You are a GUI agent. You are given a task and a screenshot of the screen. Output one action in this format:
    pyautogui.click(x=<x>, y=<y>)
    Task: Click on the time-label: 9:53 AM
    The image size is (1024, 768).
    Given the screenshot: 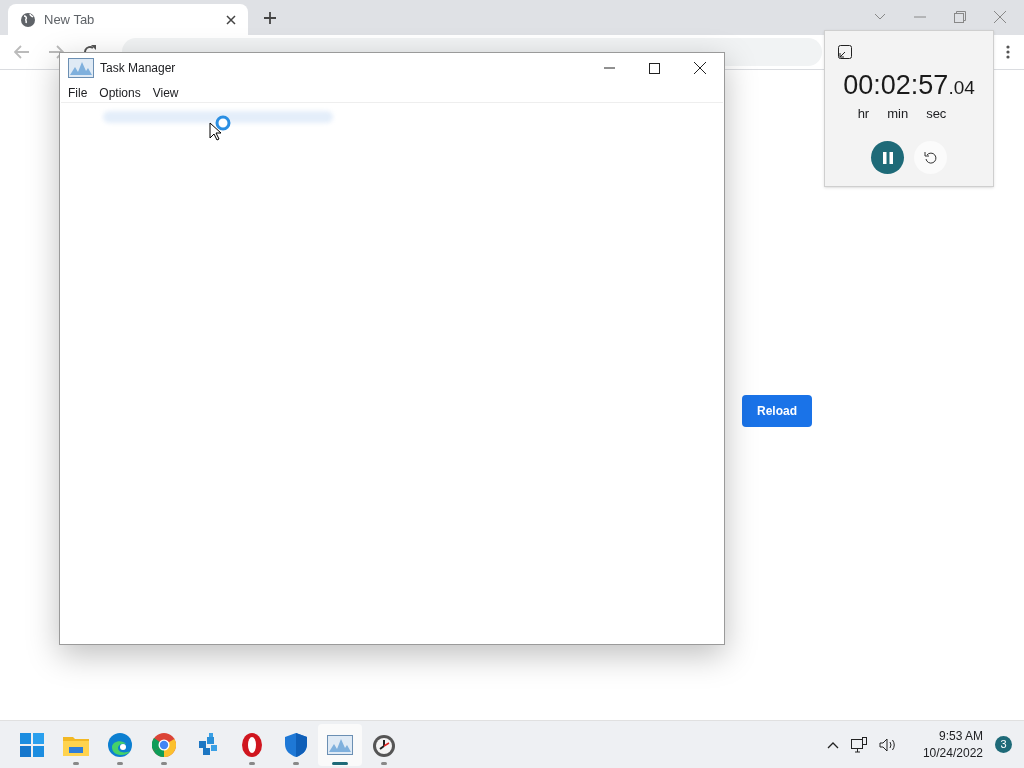 What is the action you would take?
    pyautogui.click(x=960, y=736)
    